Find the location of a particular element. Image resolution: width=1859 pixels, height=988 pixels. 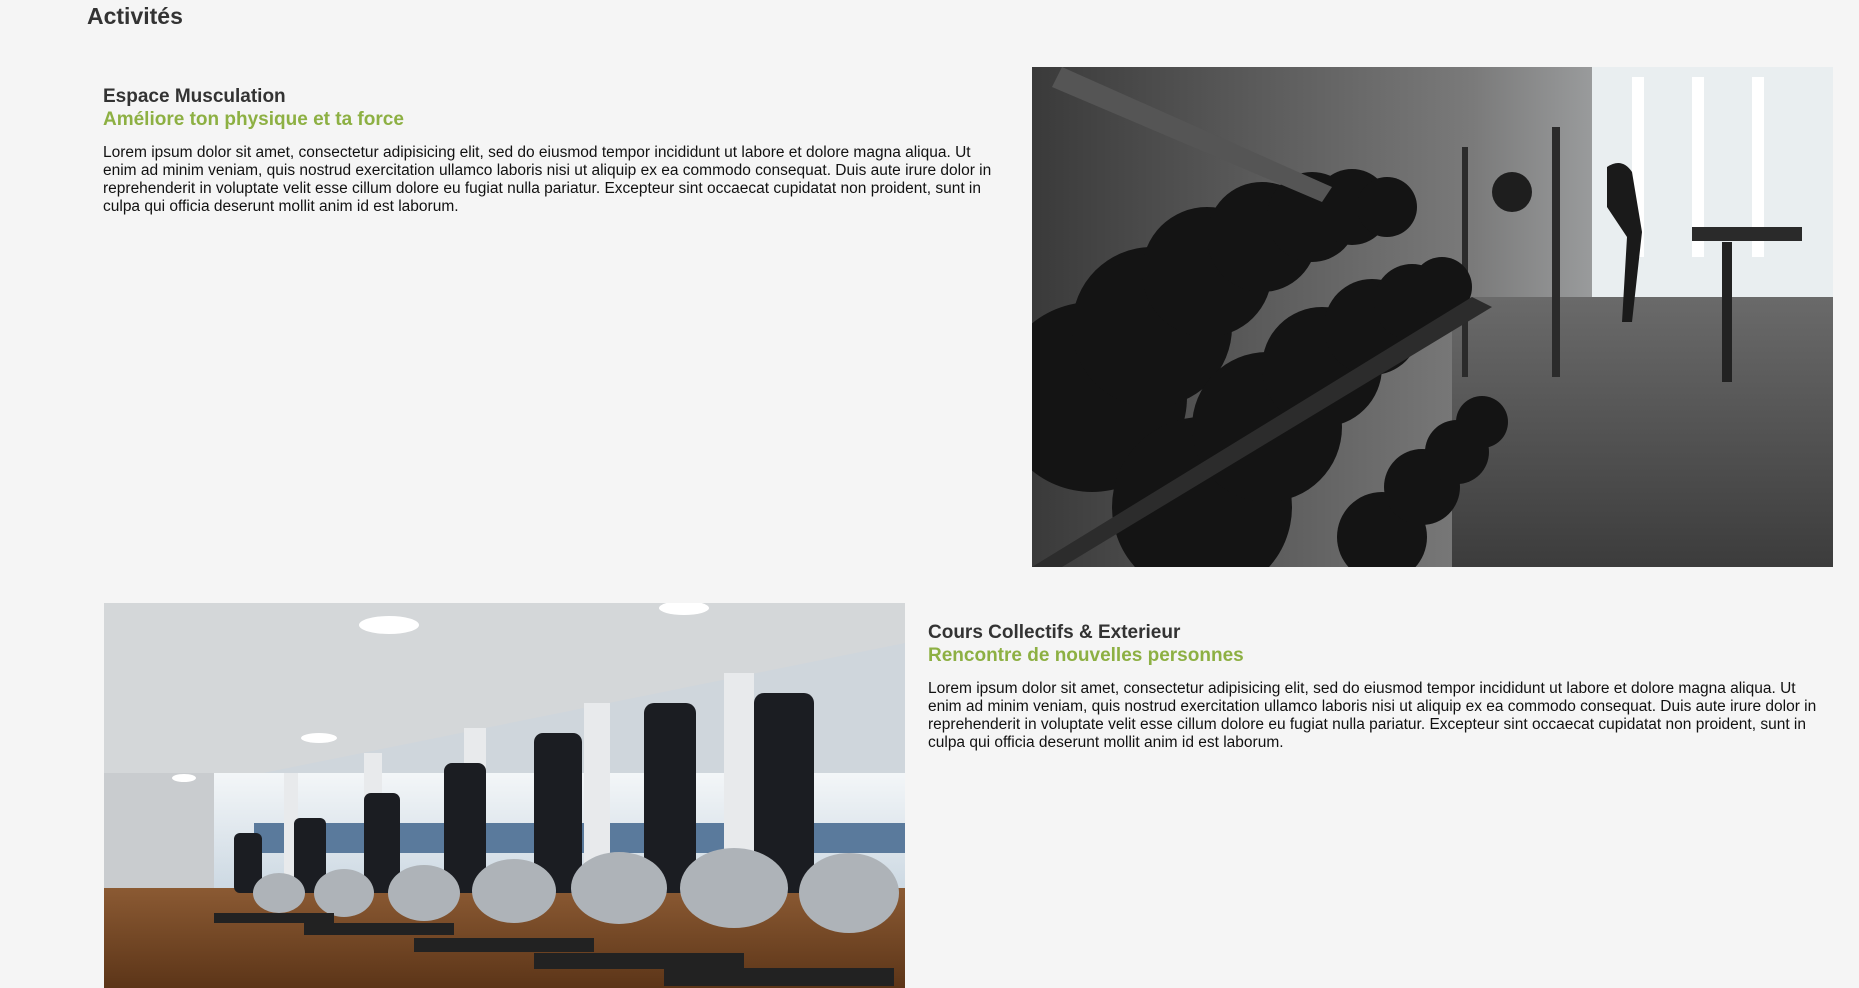

page-title: Activités is located at coordinates (135, 16).